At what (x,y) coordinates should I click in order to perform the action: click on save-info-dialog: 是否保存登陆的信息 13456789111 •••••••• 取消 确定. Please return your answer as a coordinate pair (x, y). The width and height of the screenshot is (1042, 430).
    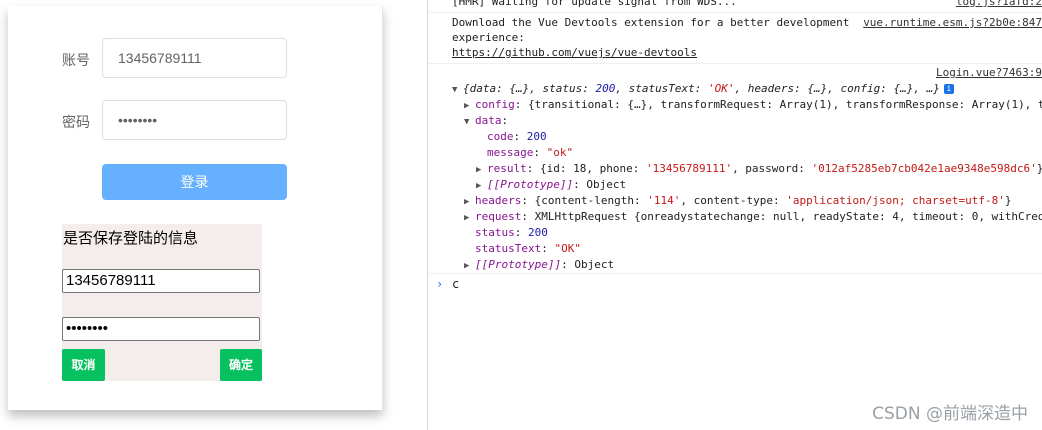
    Looking at the image, I should click on (162, 302).